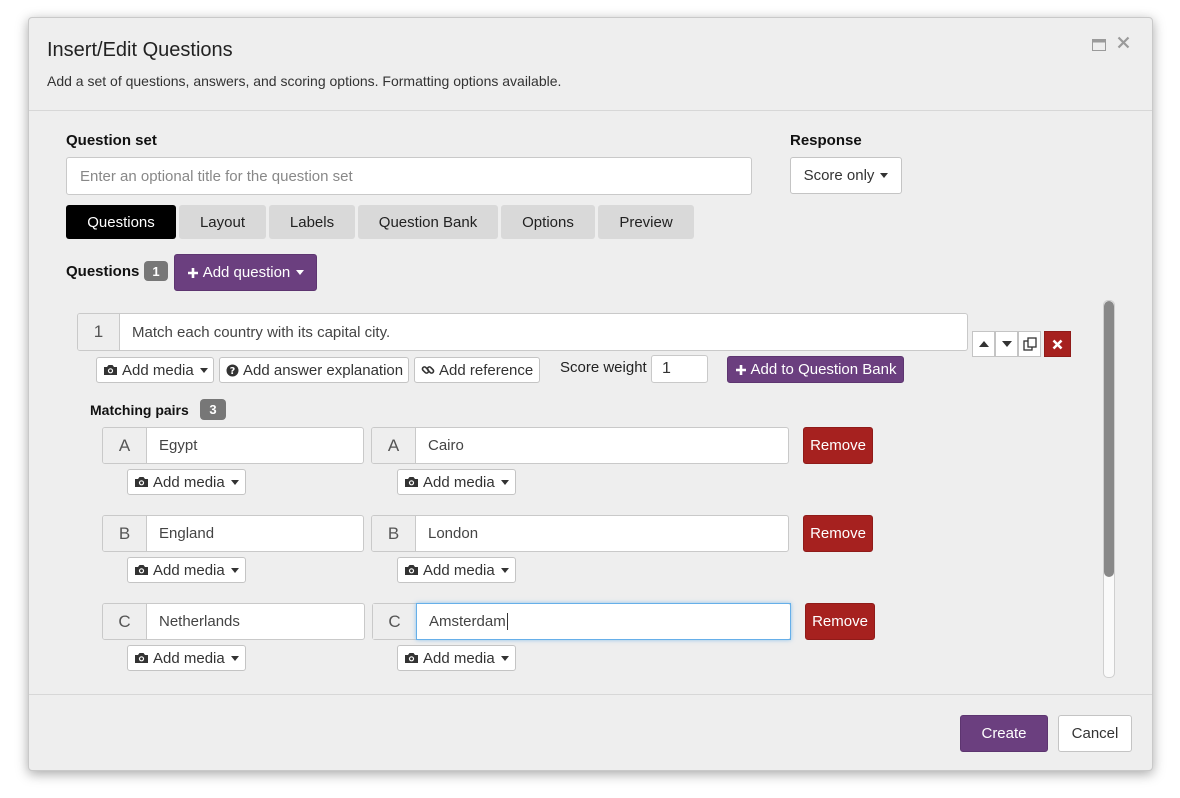 Image resolution: width=1180 pixels, height=798 pixels. I want to click on add-answer-explanation-button: ? Add answer explanation, so click(314, 370).